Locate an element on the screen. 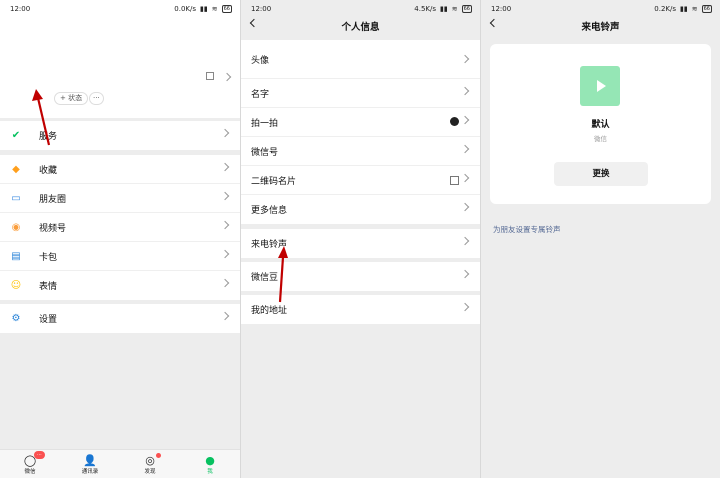 This screenshot has height=478, width=720. page-title: 个人信息 is located at coordinates (360, 27).